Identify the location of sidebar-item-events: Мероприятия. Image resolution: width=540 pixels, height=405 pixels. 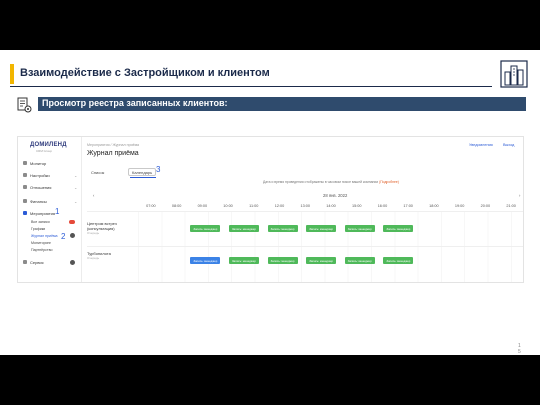
(39, 213).